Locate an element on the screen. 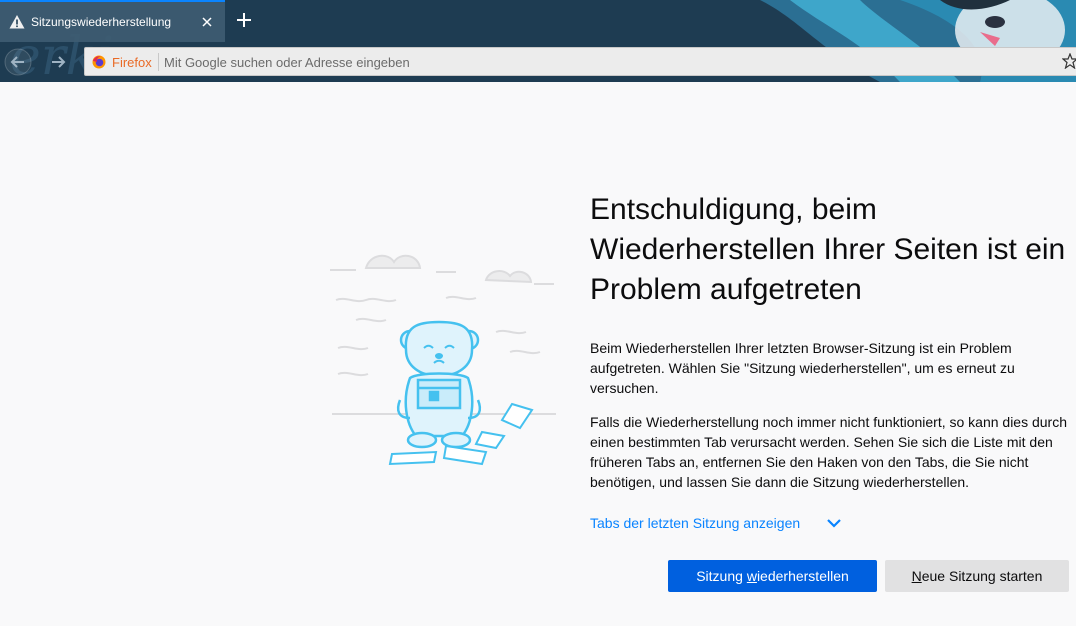 The width and height of the screenshot is (1076, 626). tab-session-restore: Sitzungswiederherstellung is located at coordinates (112, 21).